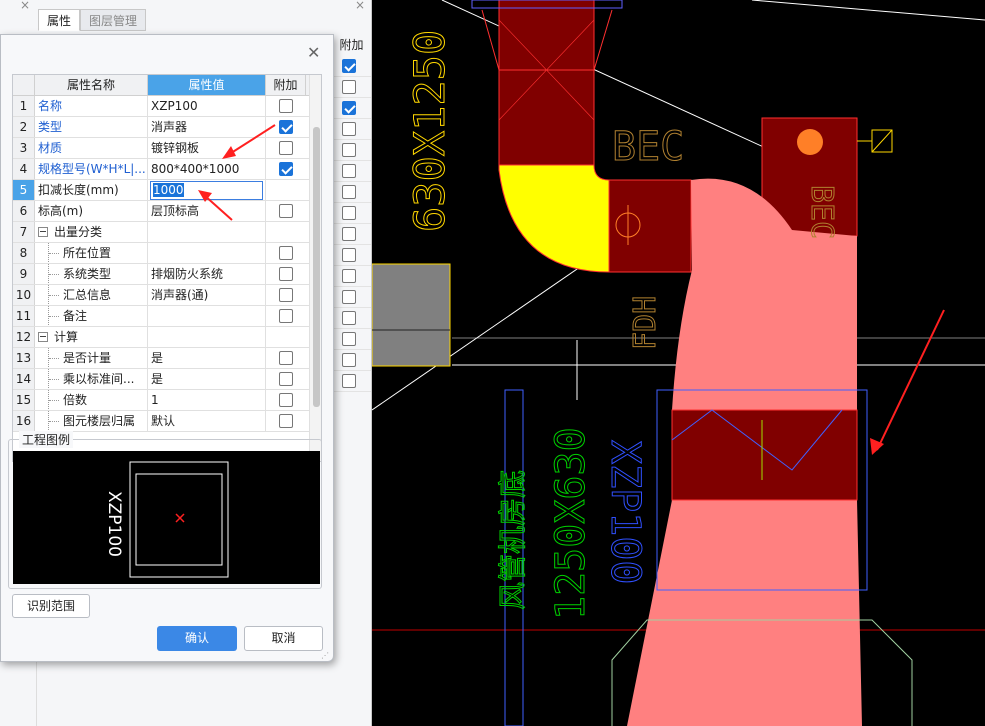  I want to click on table-row: 14 乘以标准间... 是, so click(167, 379).